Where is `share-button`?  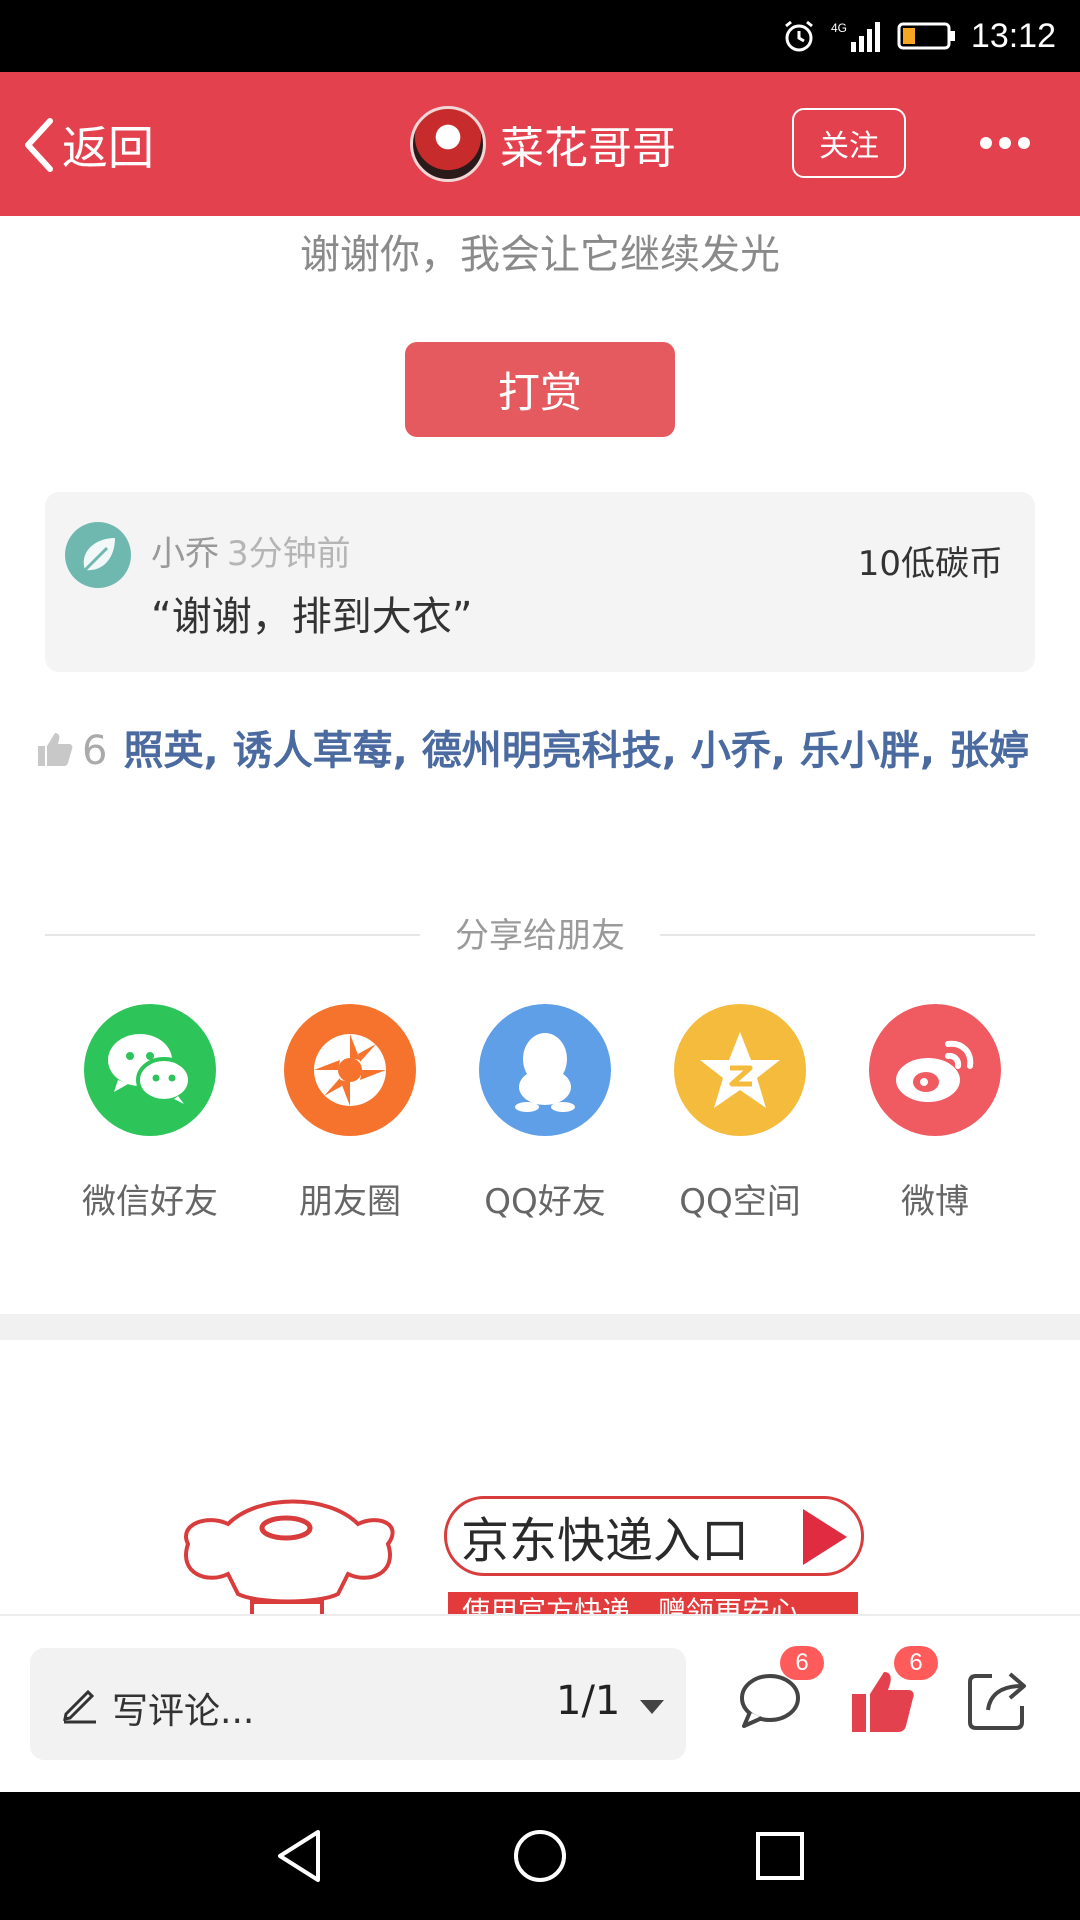 share-button is located at coordinates (997, 1701).